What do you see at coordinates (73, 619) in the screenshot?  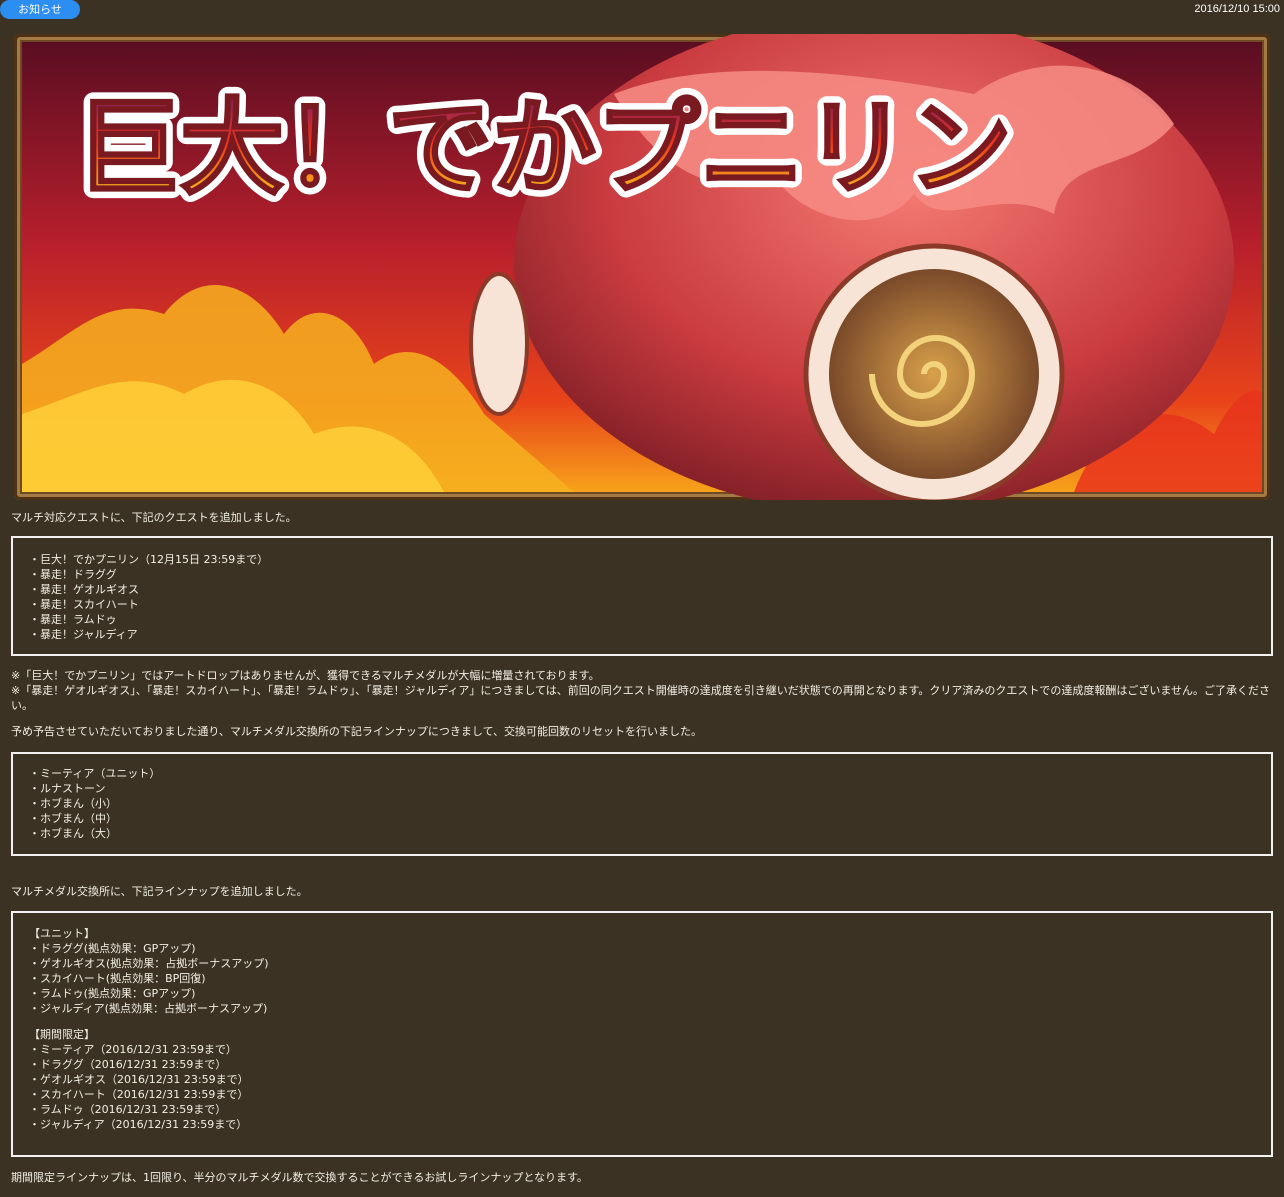 I see `list-item: ・暴走！ラムドゥ` at bounding box center [73, 619].